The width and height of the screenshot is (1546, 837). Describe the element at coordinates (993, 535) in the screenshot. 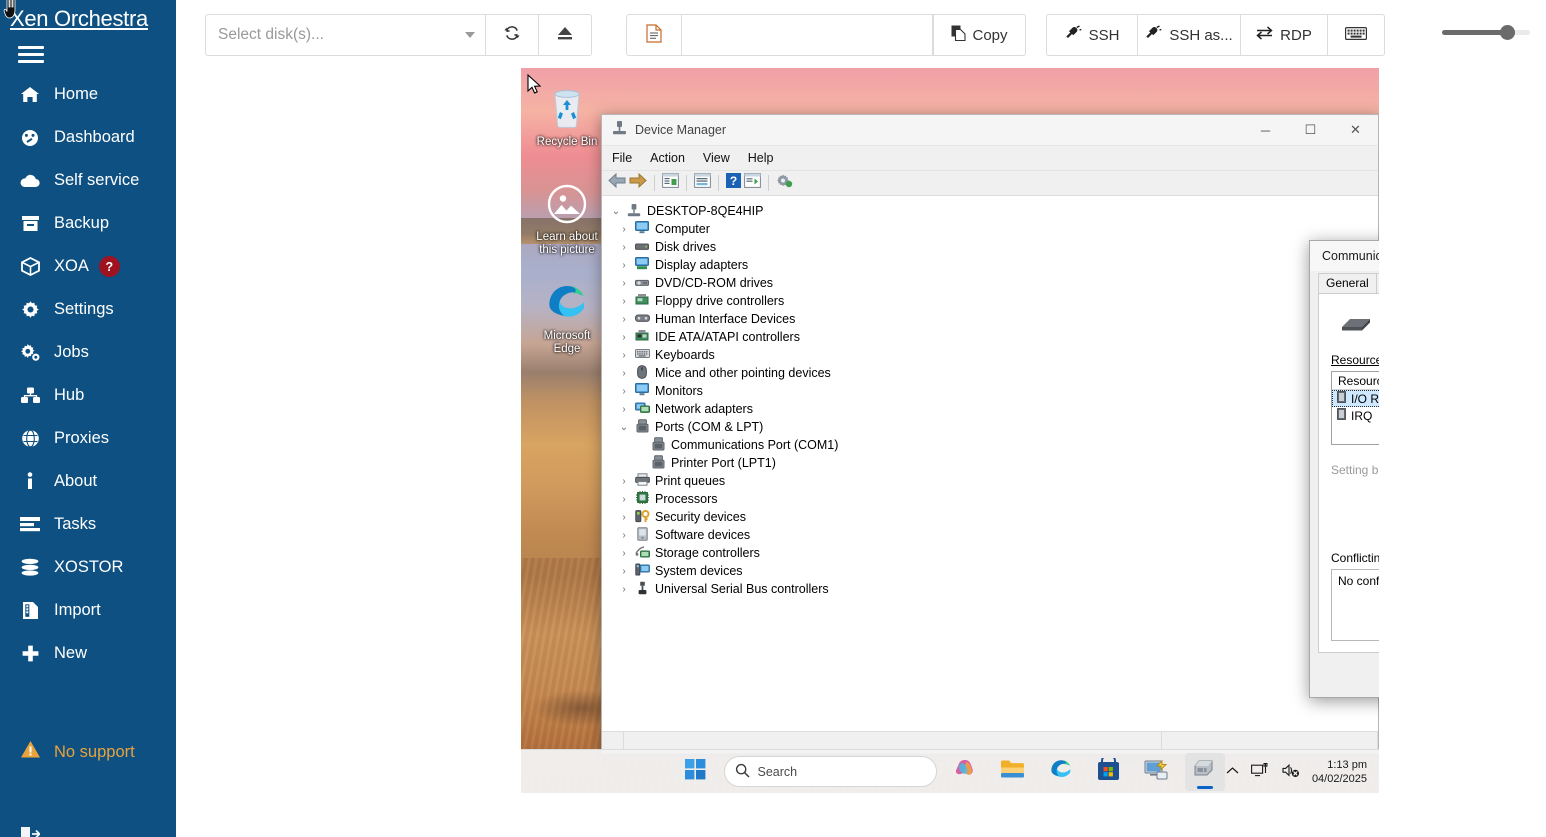

I see `tree-node: › Software devices` at that location.